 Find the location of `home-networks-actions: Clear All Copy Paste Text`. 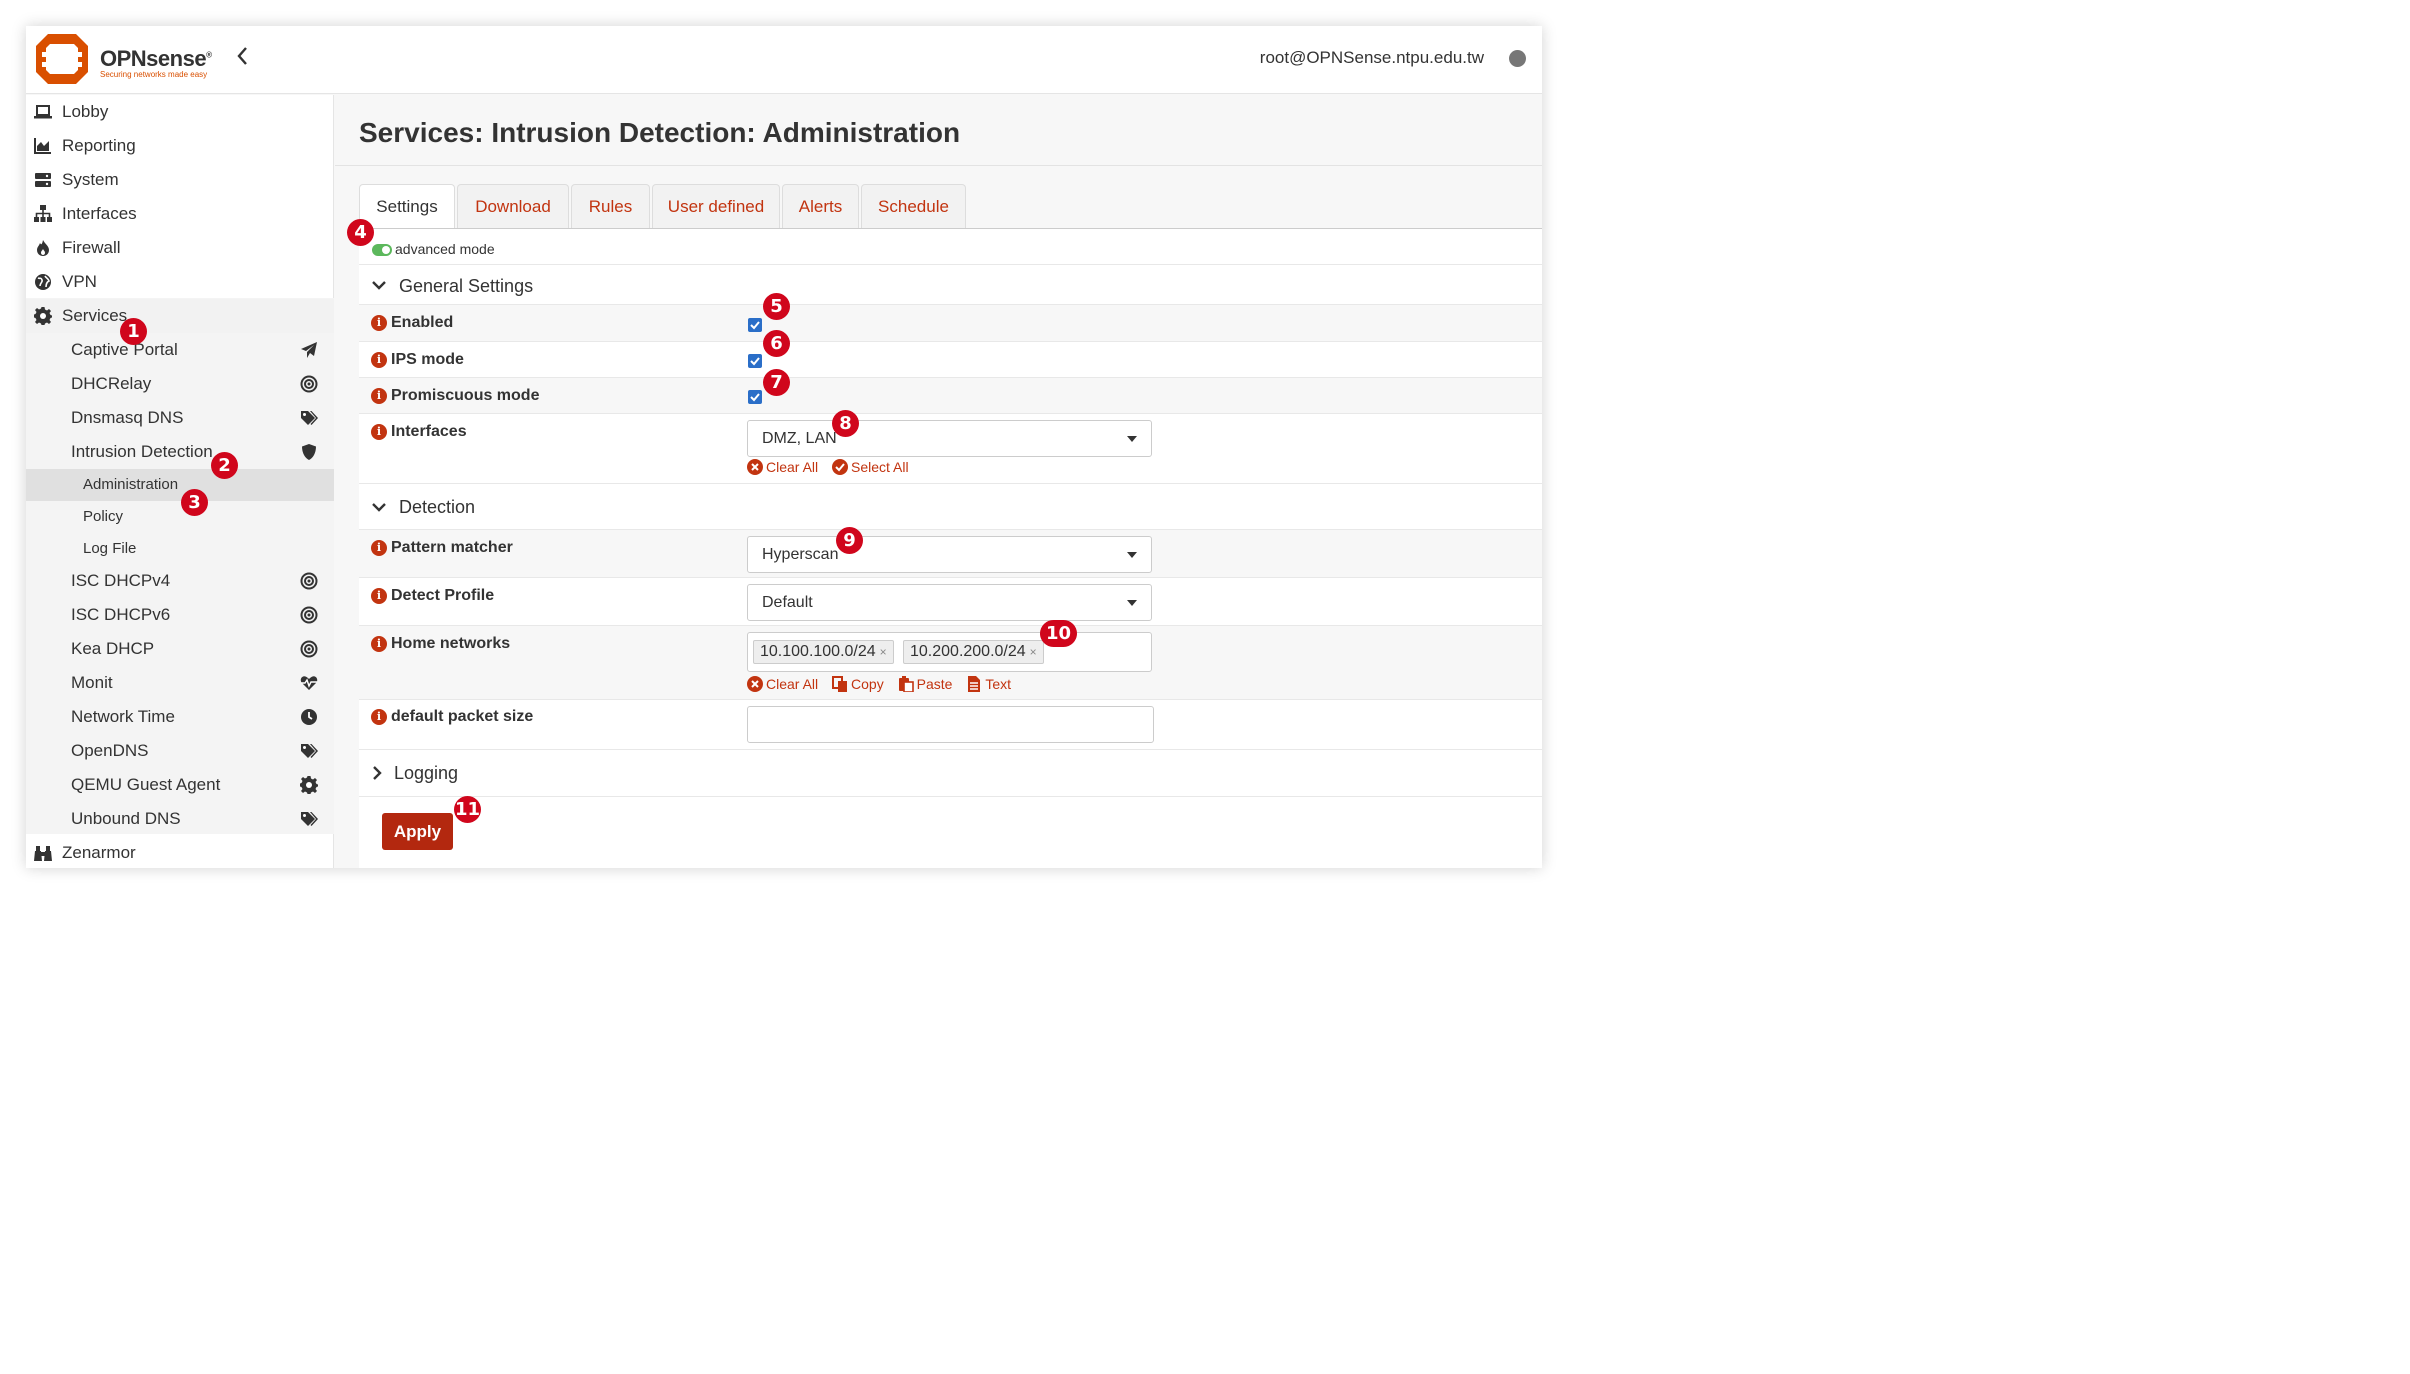

home-networks-actions: Clear All Copy Paste Text is located at coordinates (884, 684).